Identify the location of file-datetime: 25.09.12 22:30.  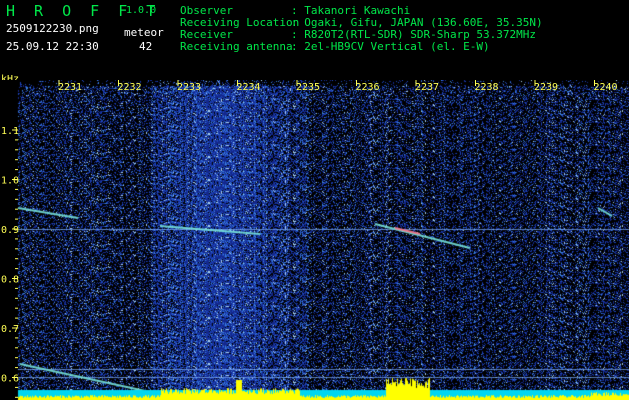
(52, 46).